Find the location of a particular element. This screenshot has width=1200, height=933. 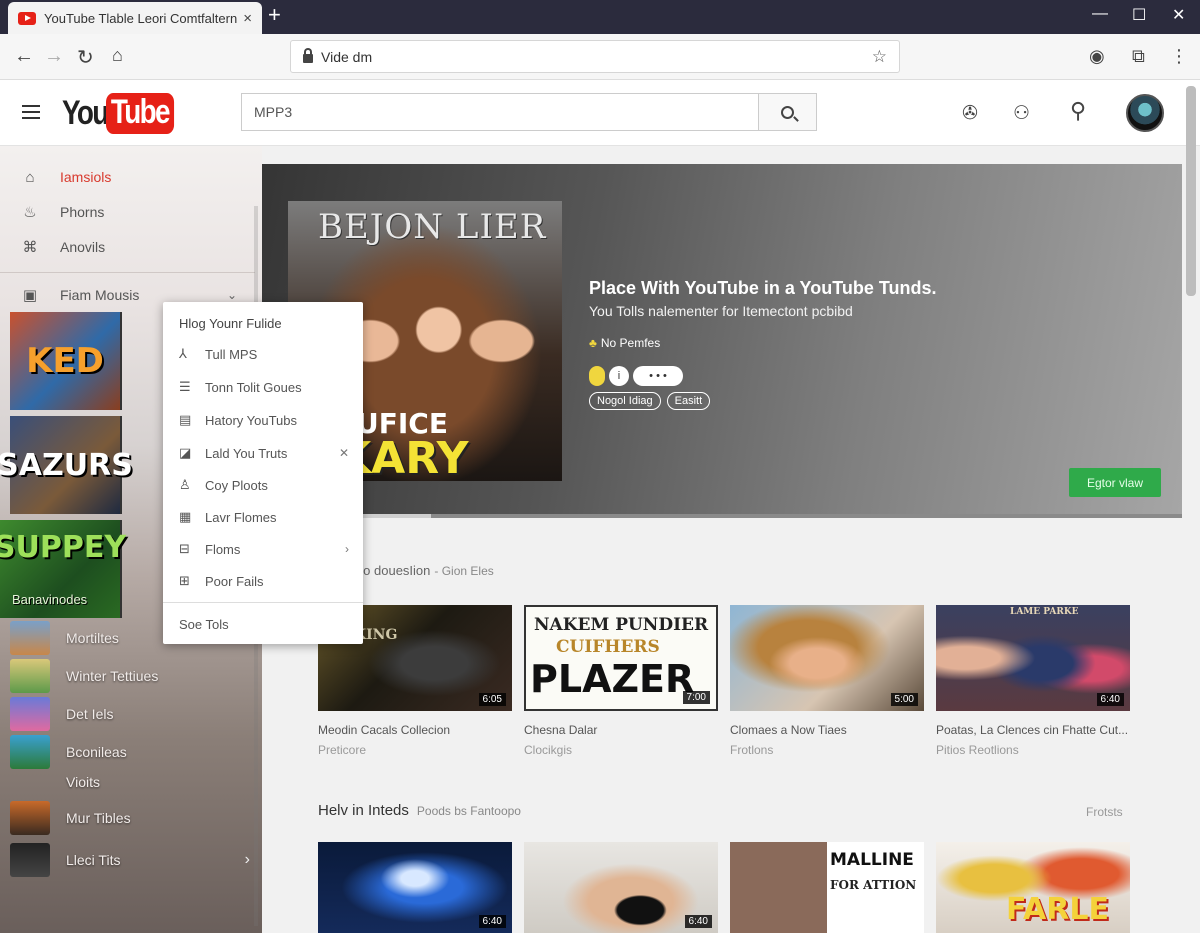

account-icon: ⚲ is located at coordinates (1078, 111).